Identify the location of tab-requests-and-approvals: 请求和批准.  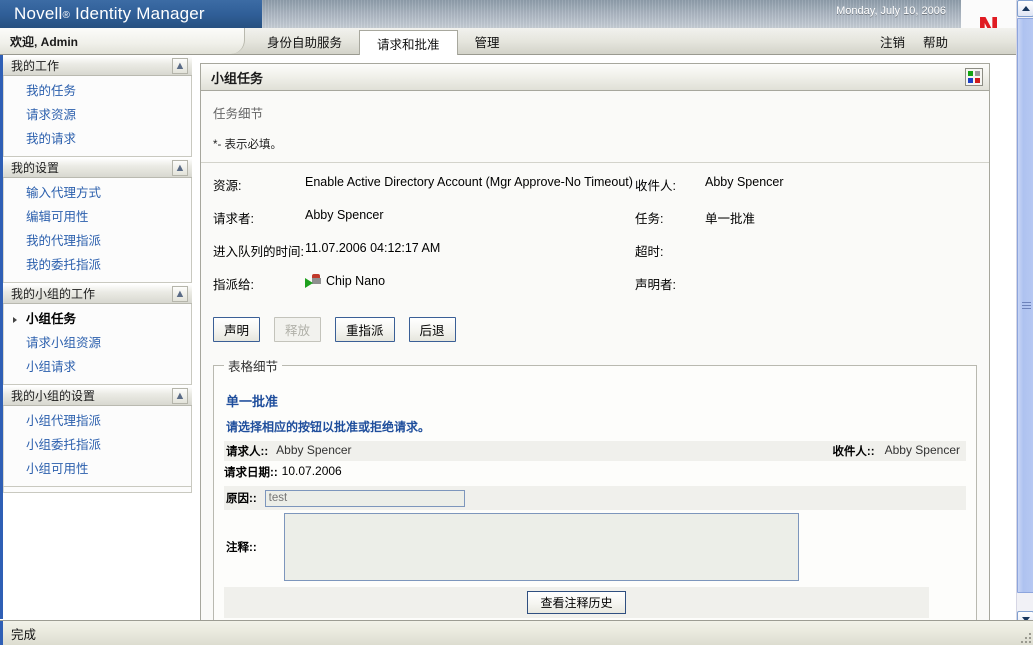
(408, 43).